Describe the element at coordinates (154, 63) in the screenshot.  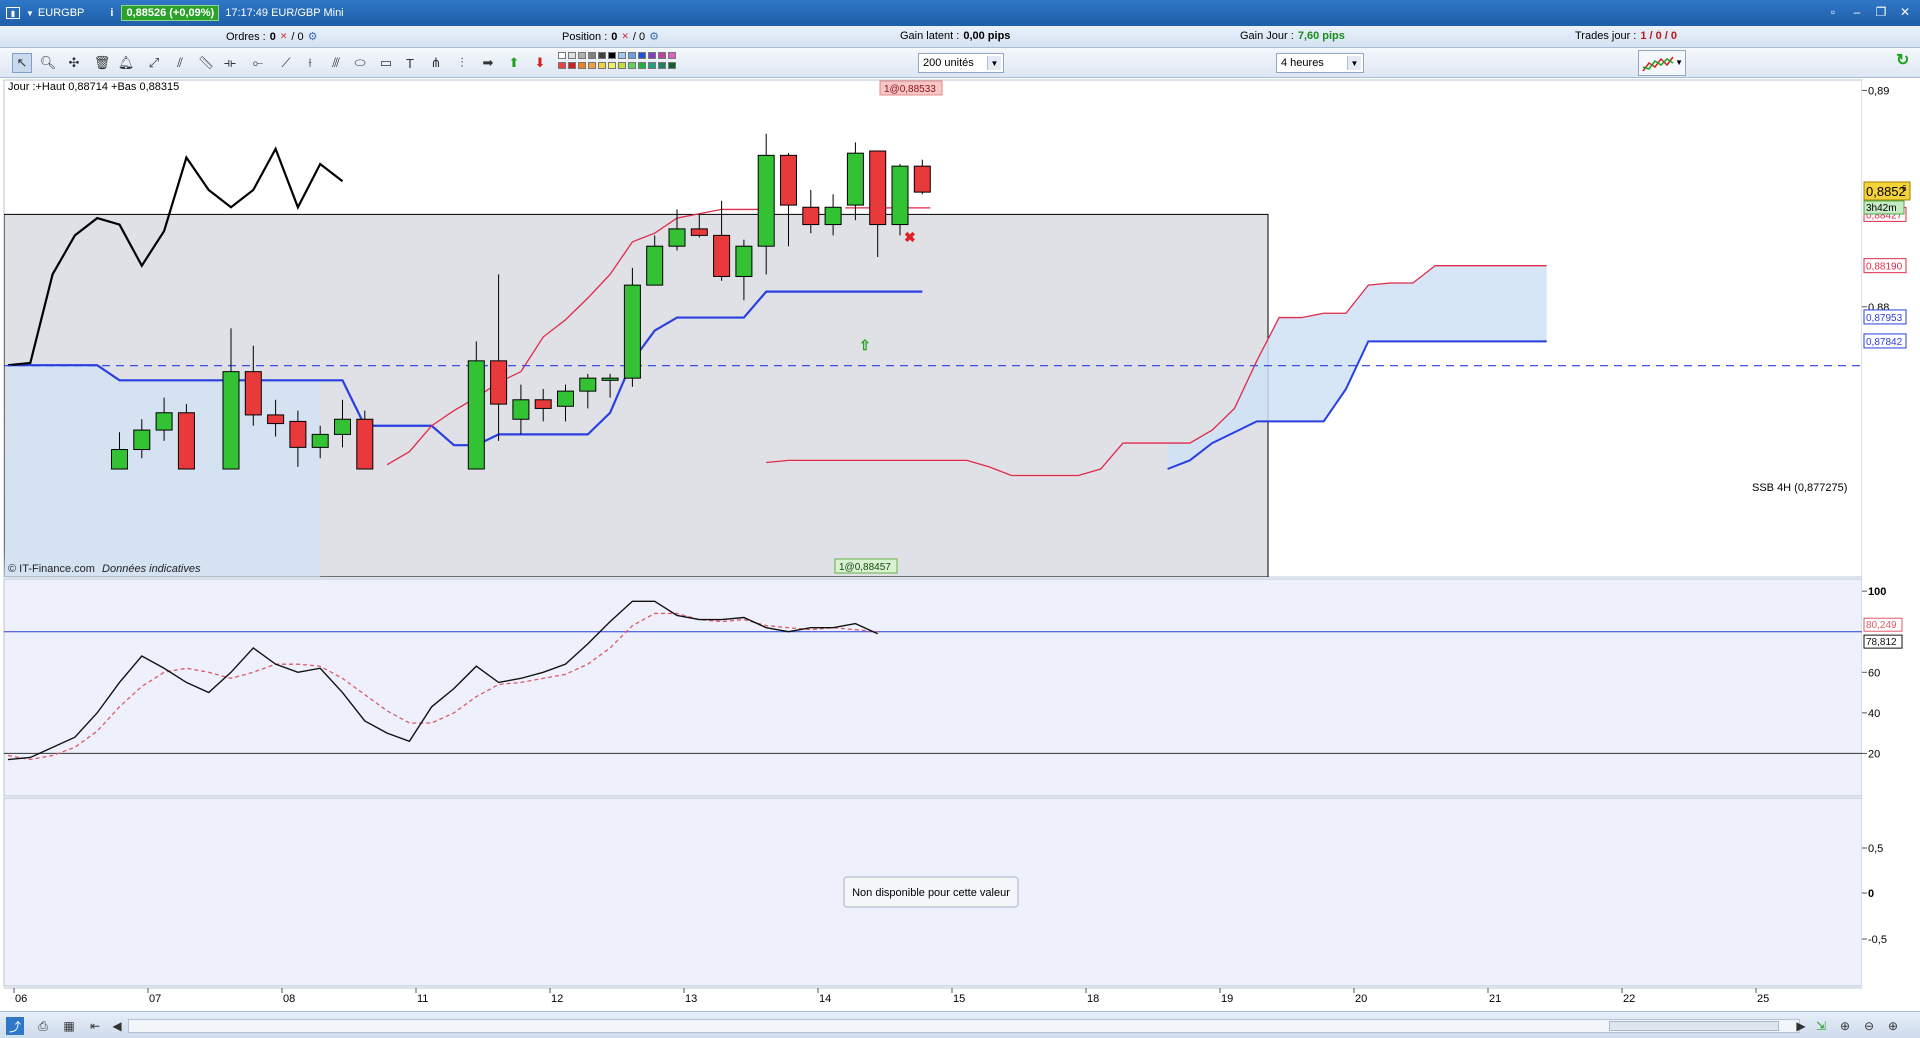
I see `trendline-icon: ⤢` at that location.